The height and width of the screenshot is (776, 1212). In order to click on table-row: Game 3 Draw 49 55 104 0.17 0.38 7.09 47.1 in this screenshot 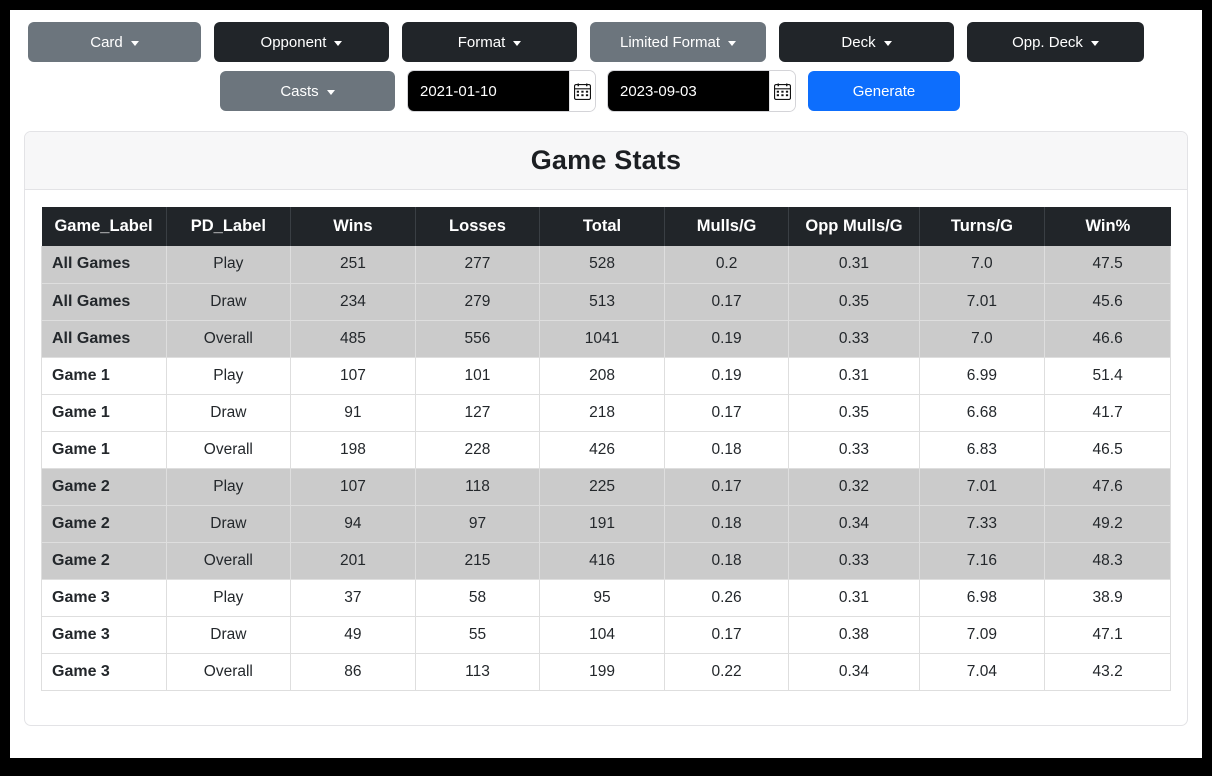, I will do `click(606, 635)`.